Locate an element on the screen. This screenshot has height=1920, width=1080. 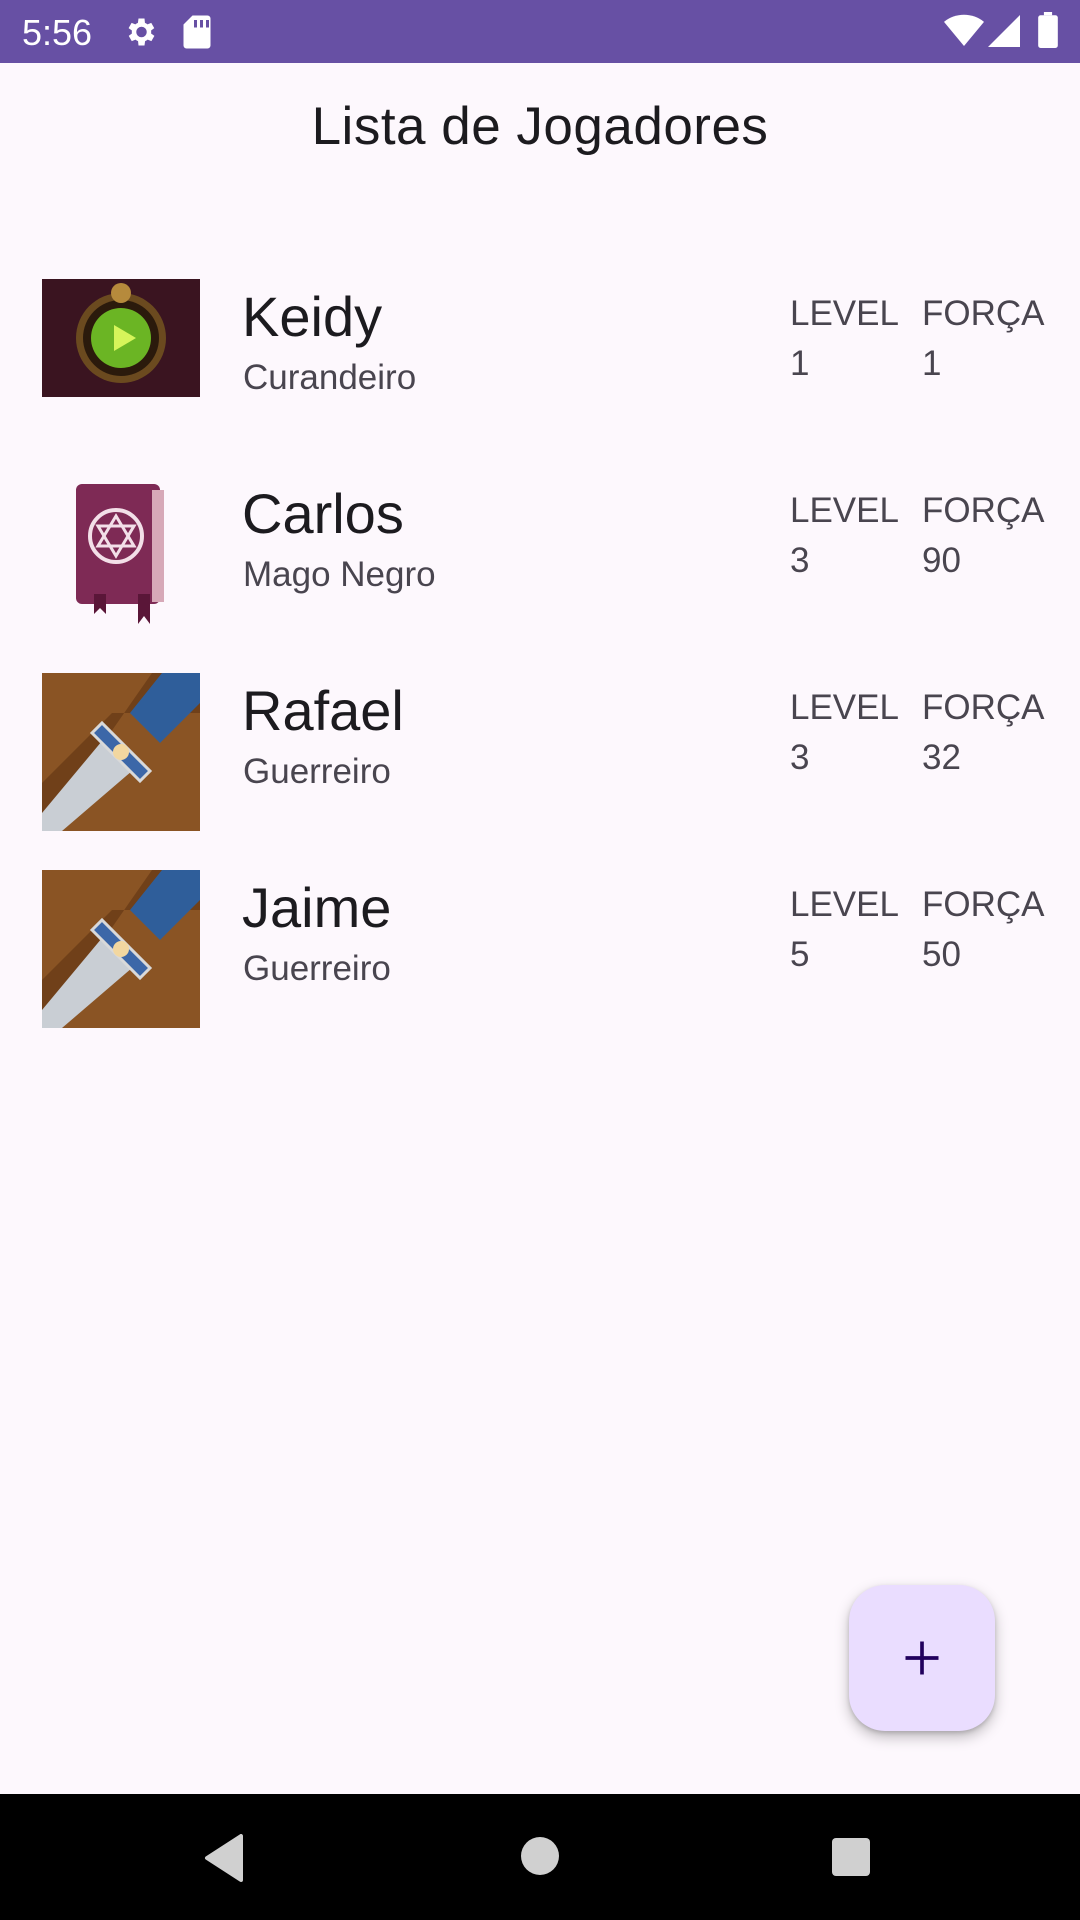
spellbook-image is located at coordinates (121, 555).